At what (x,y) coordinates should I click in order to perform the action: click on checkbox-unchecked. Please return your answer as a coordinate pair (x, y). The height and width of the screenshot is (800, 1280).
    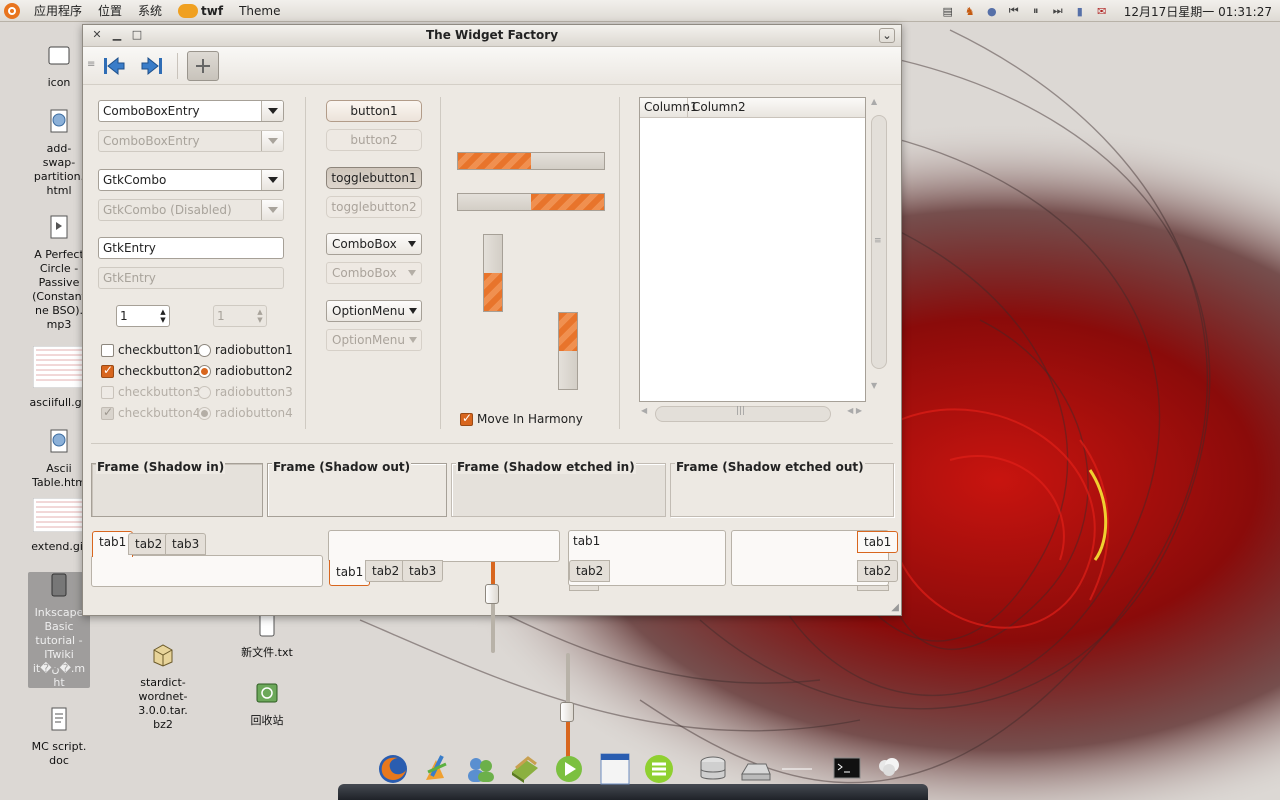
    Looking at the image, I should click on (107, 350).